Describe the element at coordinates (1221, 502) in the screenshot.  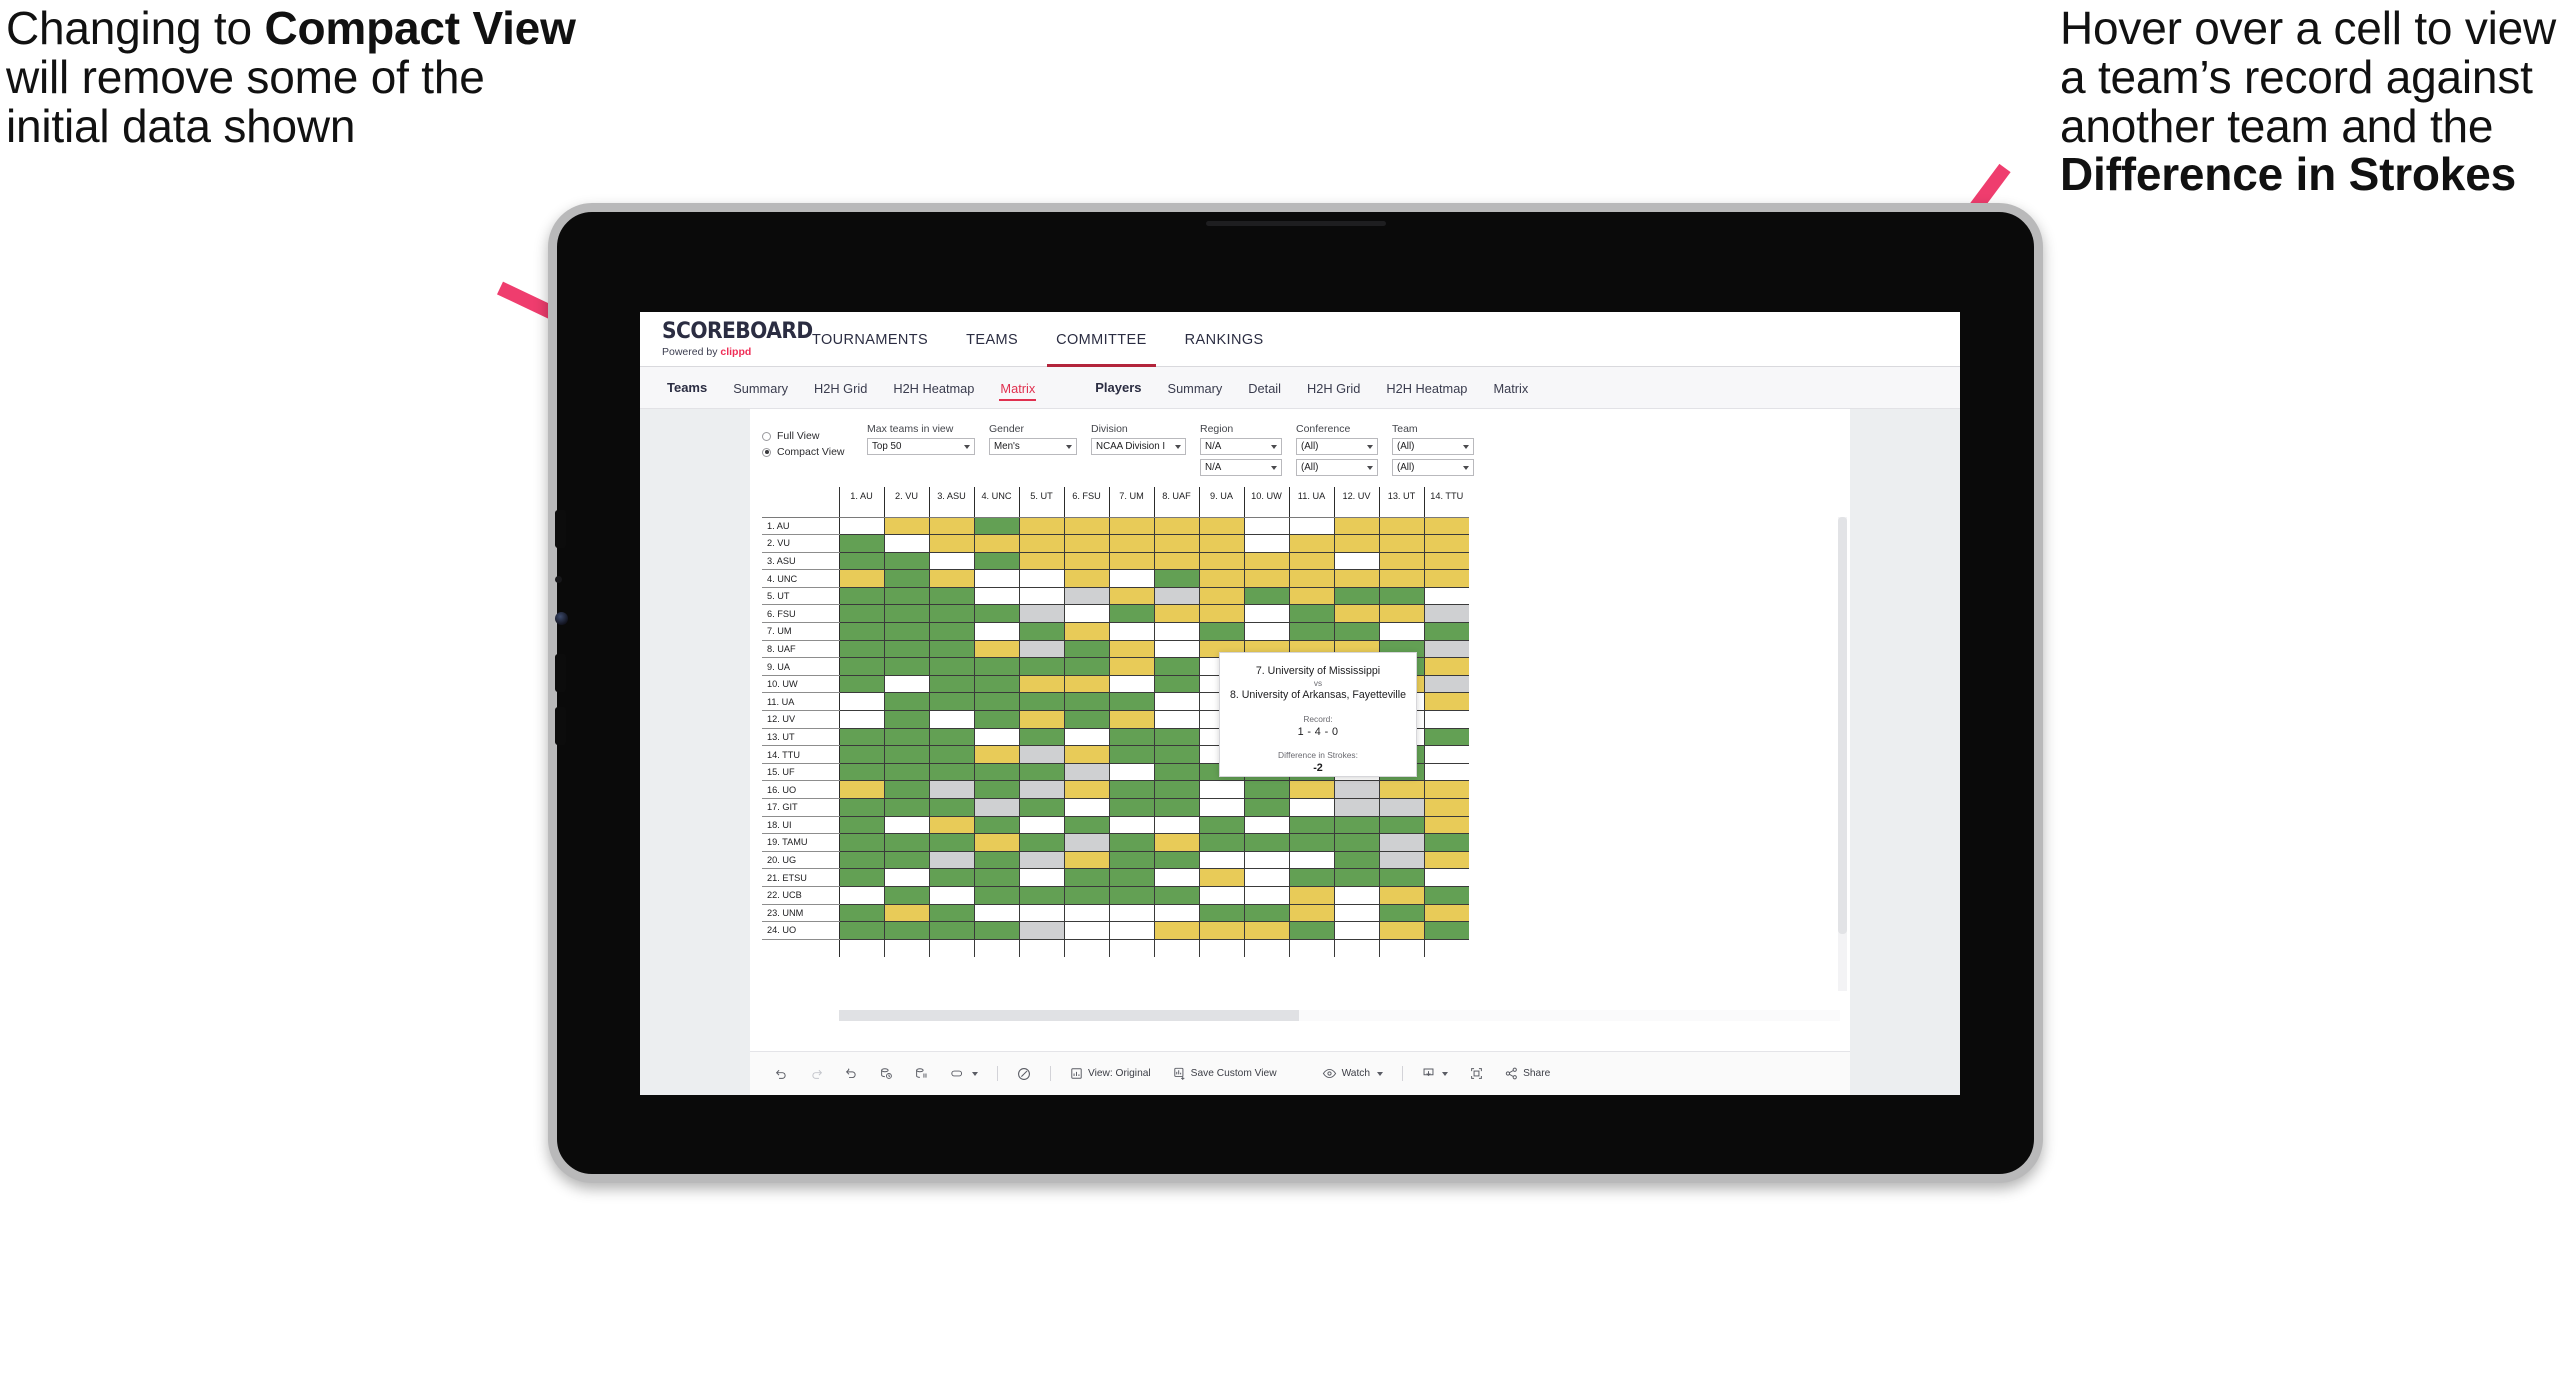
I see `matrix-column-header: 9. UA` at that location.